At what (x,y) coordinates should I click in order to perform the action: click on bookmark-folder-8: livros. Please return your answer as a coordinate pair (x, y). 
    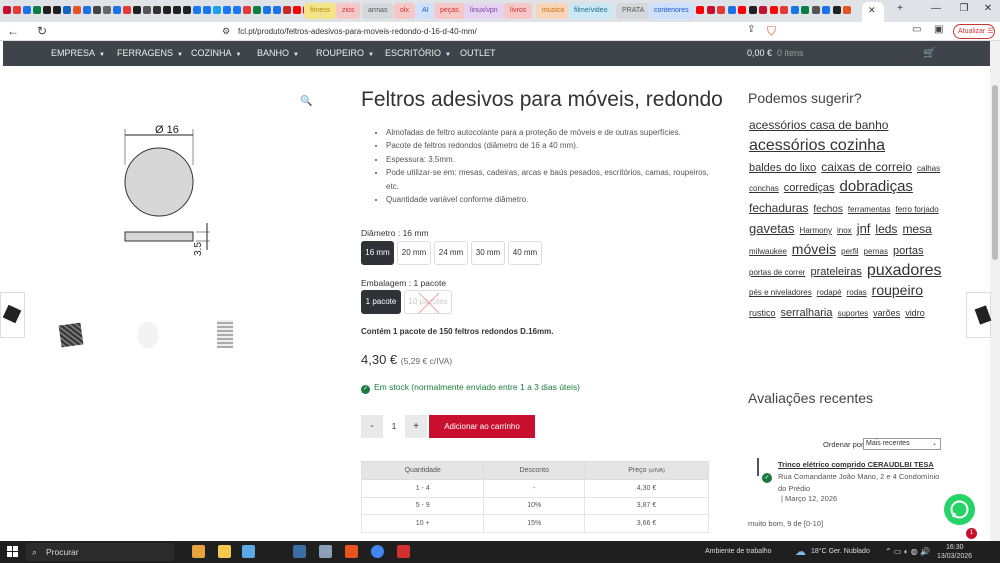
    Looking at the image, I should click on (518, 11).